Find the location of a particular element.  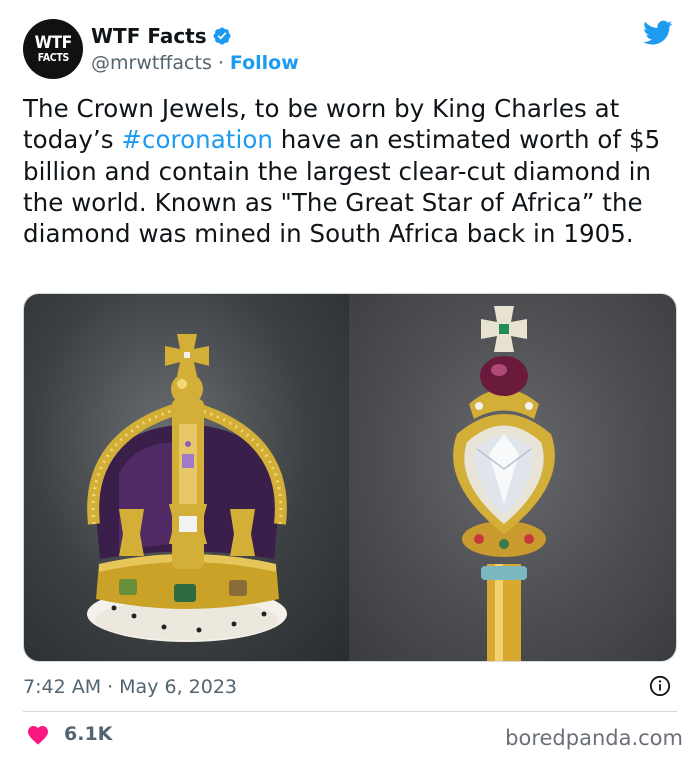

avatar-text-top: WTF is located at coordinates (53, 42).